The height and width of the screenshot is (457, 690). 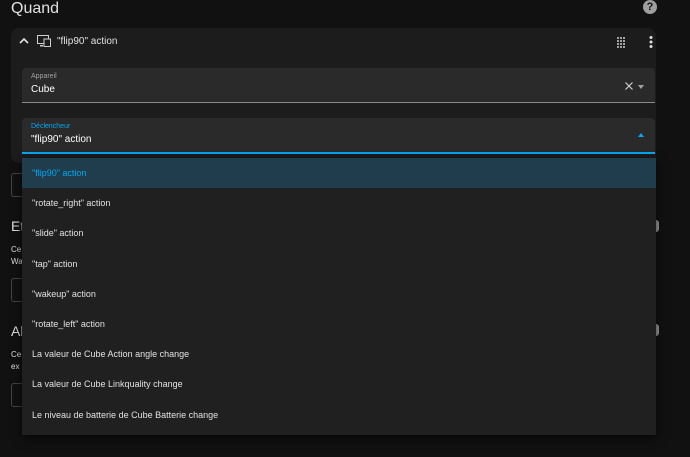 What do you see at coordinates (338, 136) in the screenshot?
I see `trigger-select: Déclencheur "flip90" action` at bounding box center [338, 136].